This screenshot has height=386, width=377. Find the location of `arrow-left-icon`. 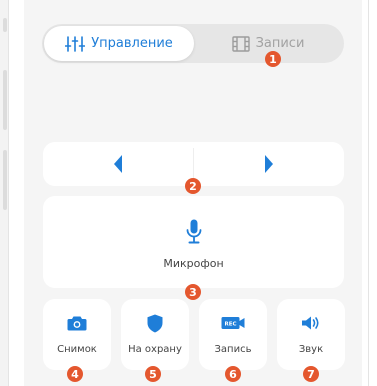

arrow-left-icon is located at coordinates (118, 164).